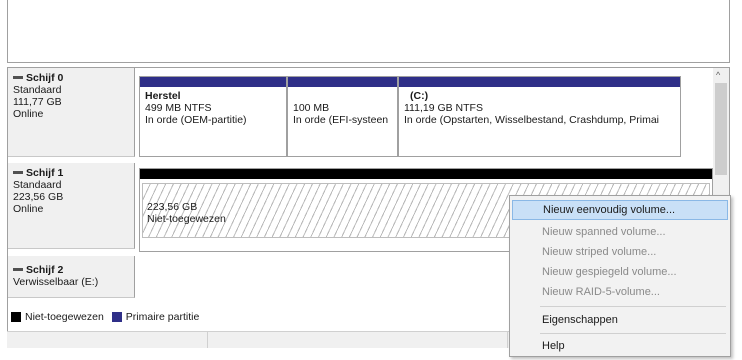 This screenshot has width=742, height=360. What do you see at coordinates (16, 317) in the screenshot?
I see `legend-swatch-unallocated` at bounding box center [16, 317].